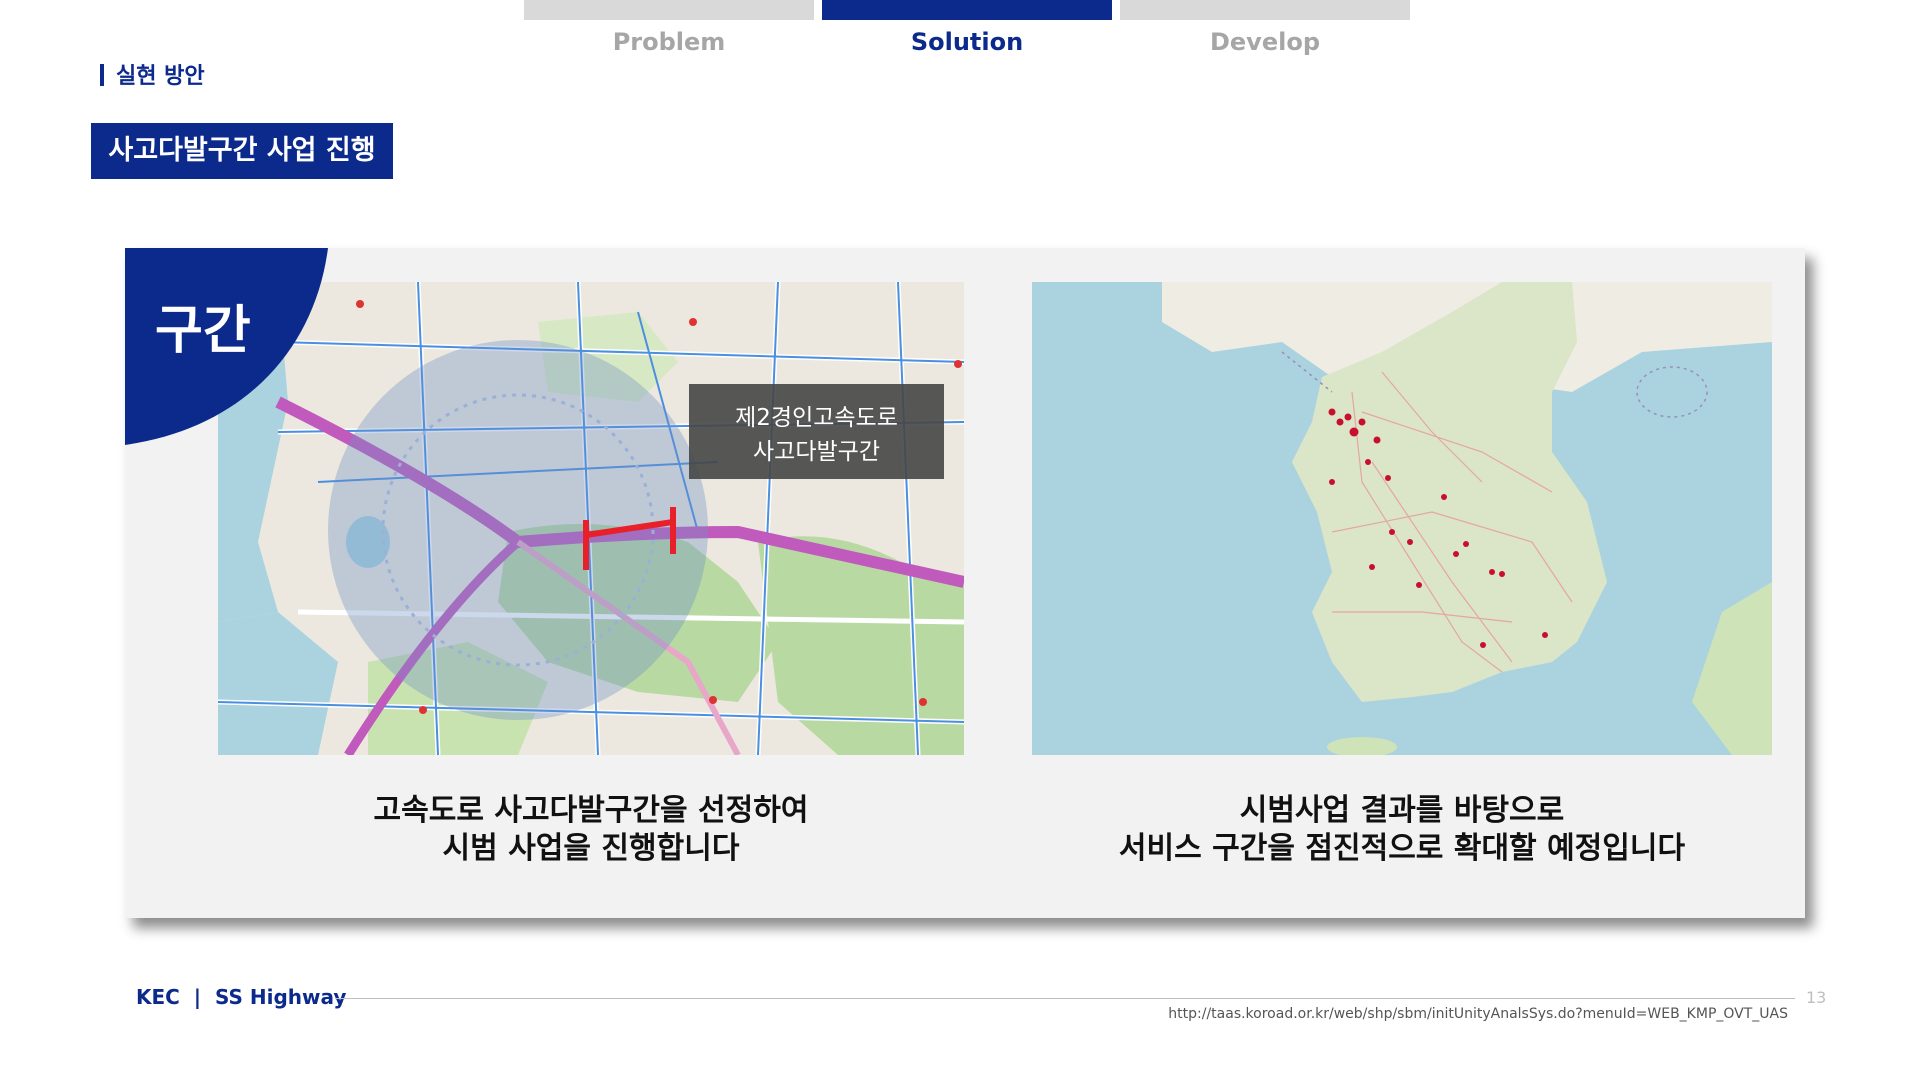  What do you see at coordinates (816, 417) in the screenshot?
I see `map-callout-line1: 제2경인고속도로` at bounding box center [816, 417].